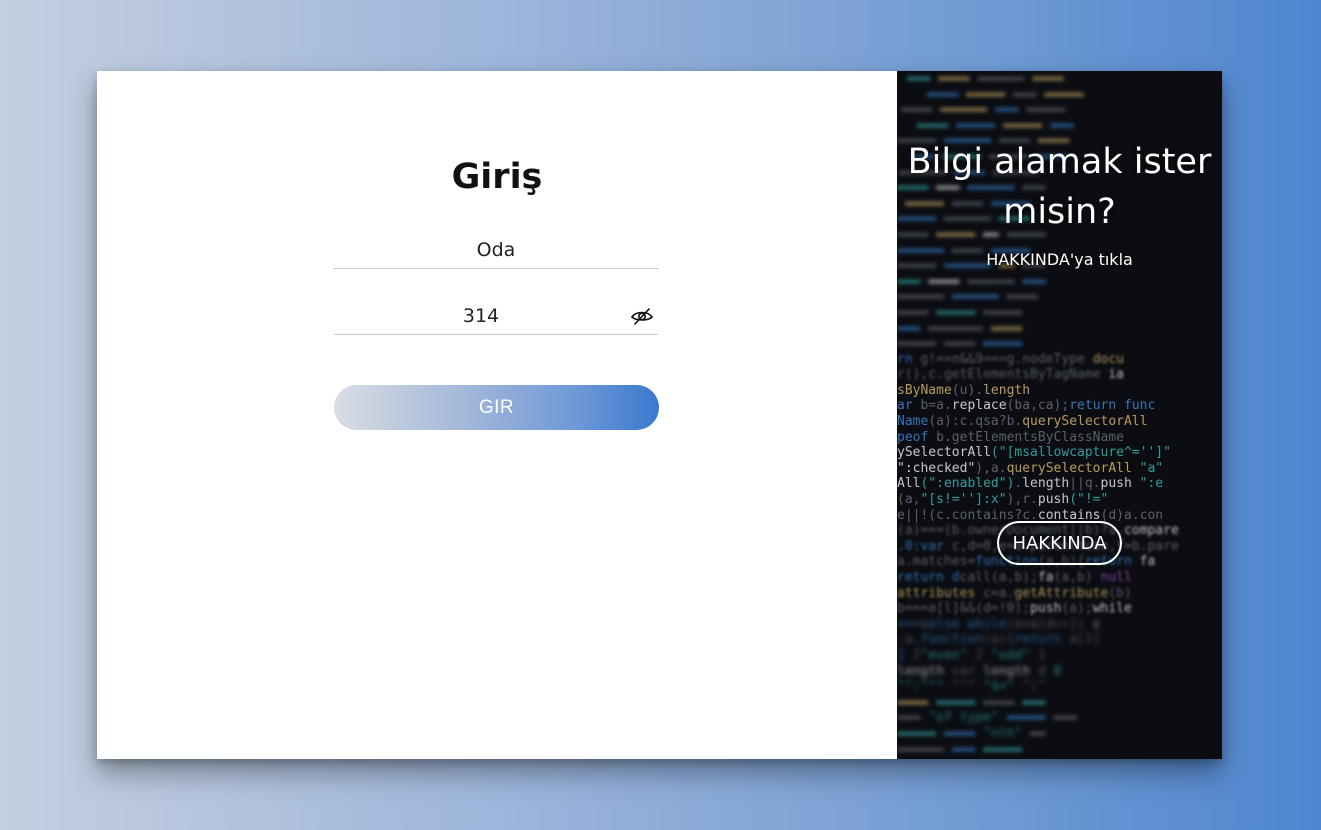  I want to click on login-title: Giriş, so click(497, 177).